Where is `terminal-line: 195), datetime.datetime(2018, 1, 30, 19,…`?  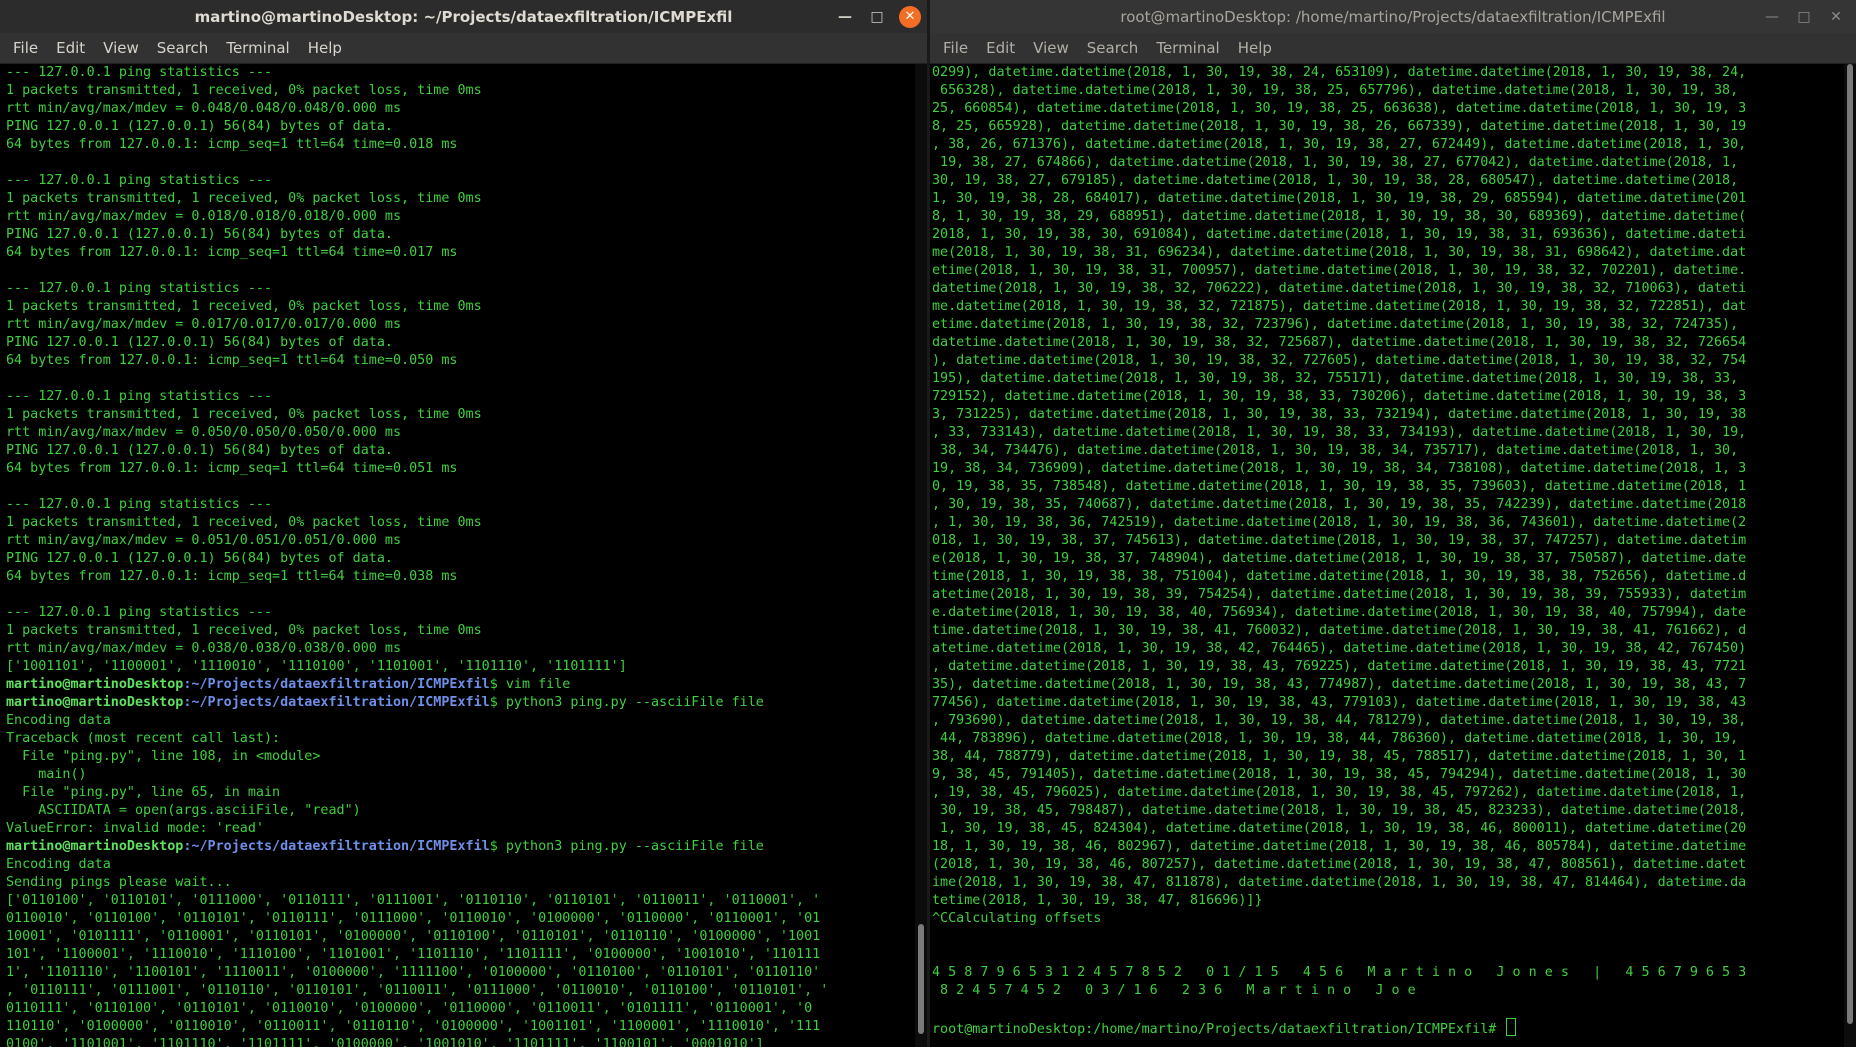 terminal-line: 195), datetime.datetime(2018, 1, 30, 19,… is located at coordinates (1335, 378).